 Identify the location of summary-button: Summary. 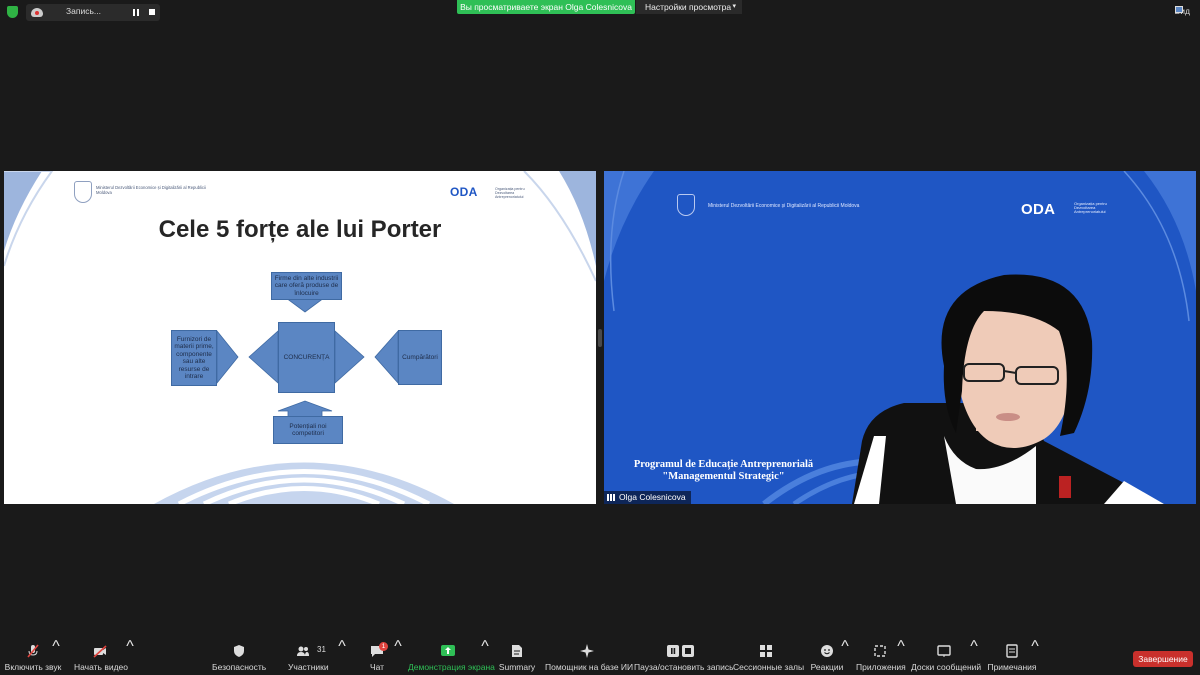
(517, 656).